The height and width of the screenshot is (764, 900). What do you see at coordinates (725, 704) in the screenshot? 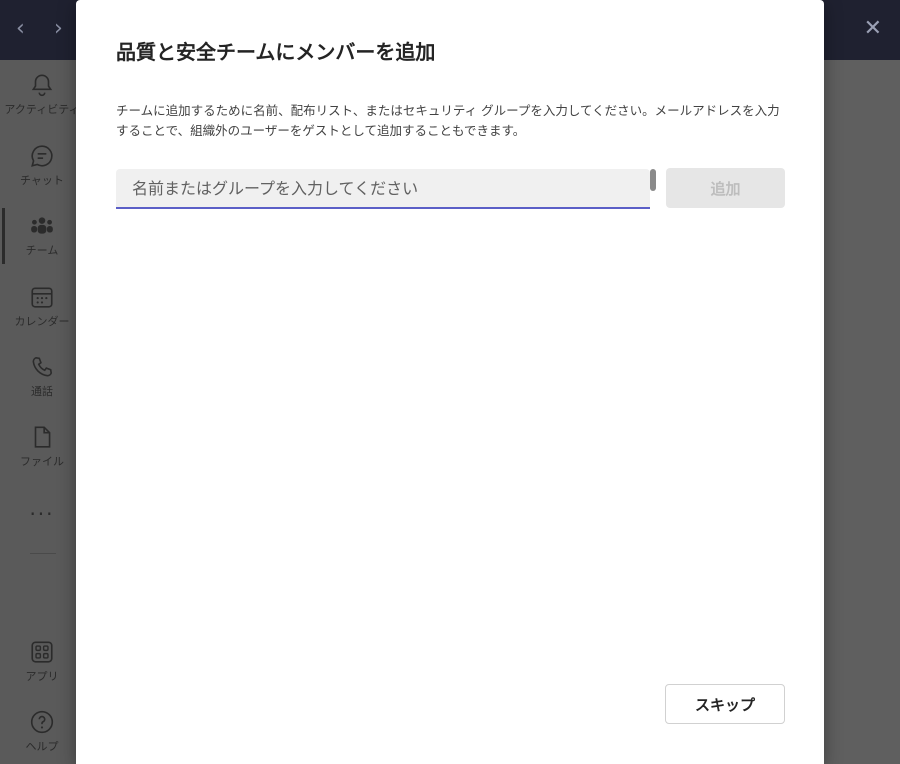
I see `skip-button: スキップ` at bounding box center [725, 704].